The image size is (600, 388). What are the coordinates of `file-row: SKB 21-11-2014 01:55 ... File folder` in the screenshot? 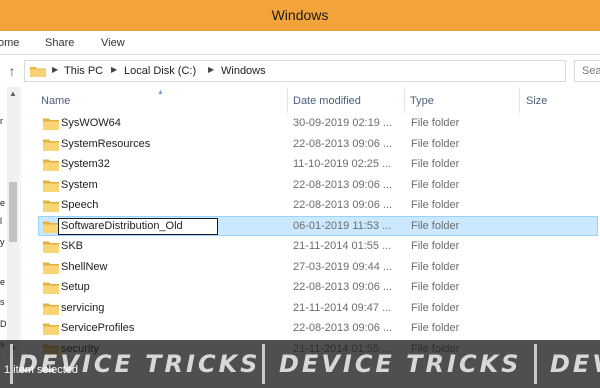 It's located at (318, 246).